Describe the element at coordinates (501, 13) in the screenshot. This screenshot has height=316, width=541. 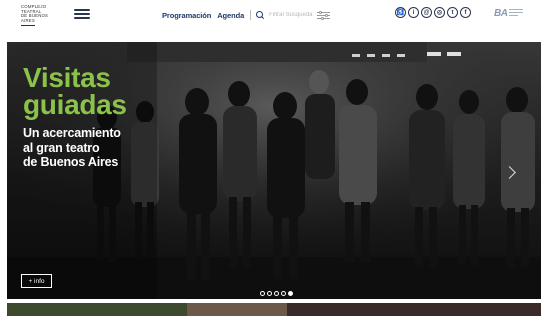
I see `ba-logo-text: BA` at that location.